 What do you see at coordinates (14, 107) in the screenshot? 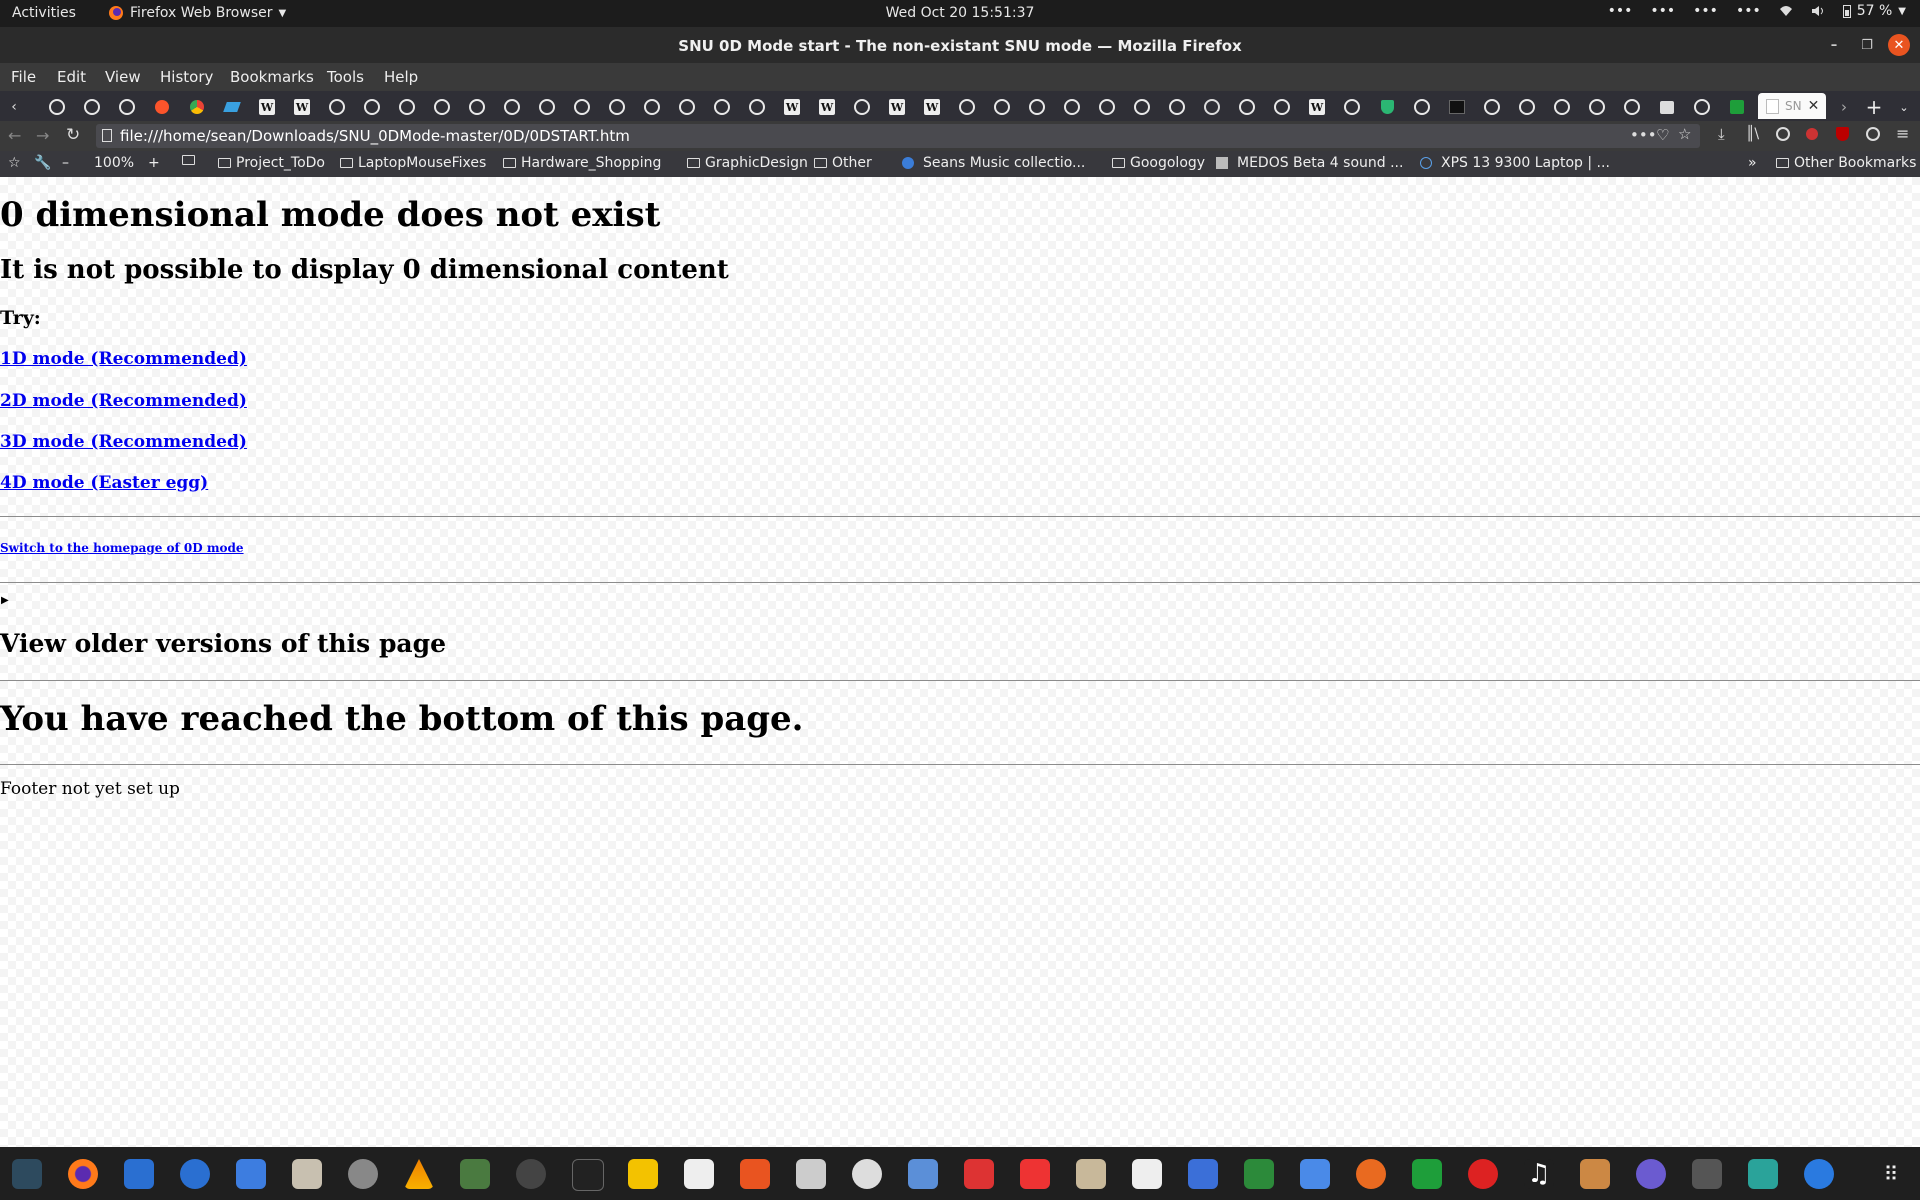
I see `scroll-tabs-left-icon: ‹` at bounding box center [14, 107].